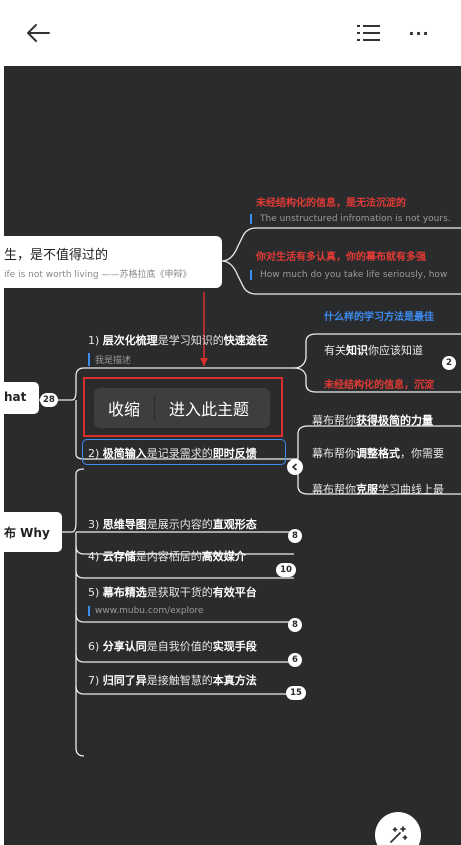 This screenshot has width=461, height=845. I want to click on why-node: 布 Why, so click(33, 532).